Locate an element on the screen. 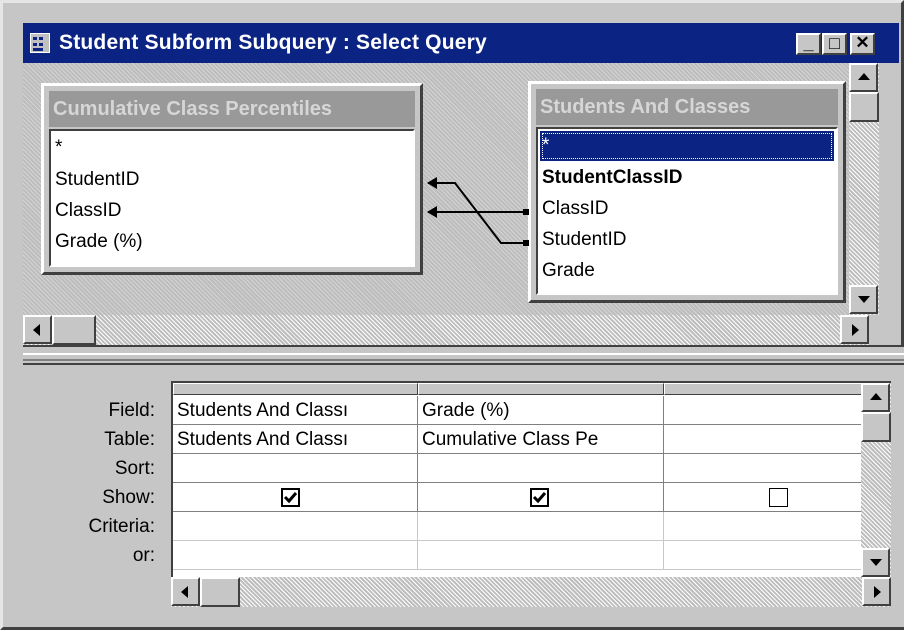  grid-cell-table: Students And Classı is located at coordinates (295, 439).